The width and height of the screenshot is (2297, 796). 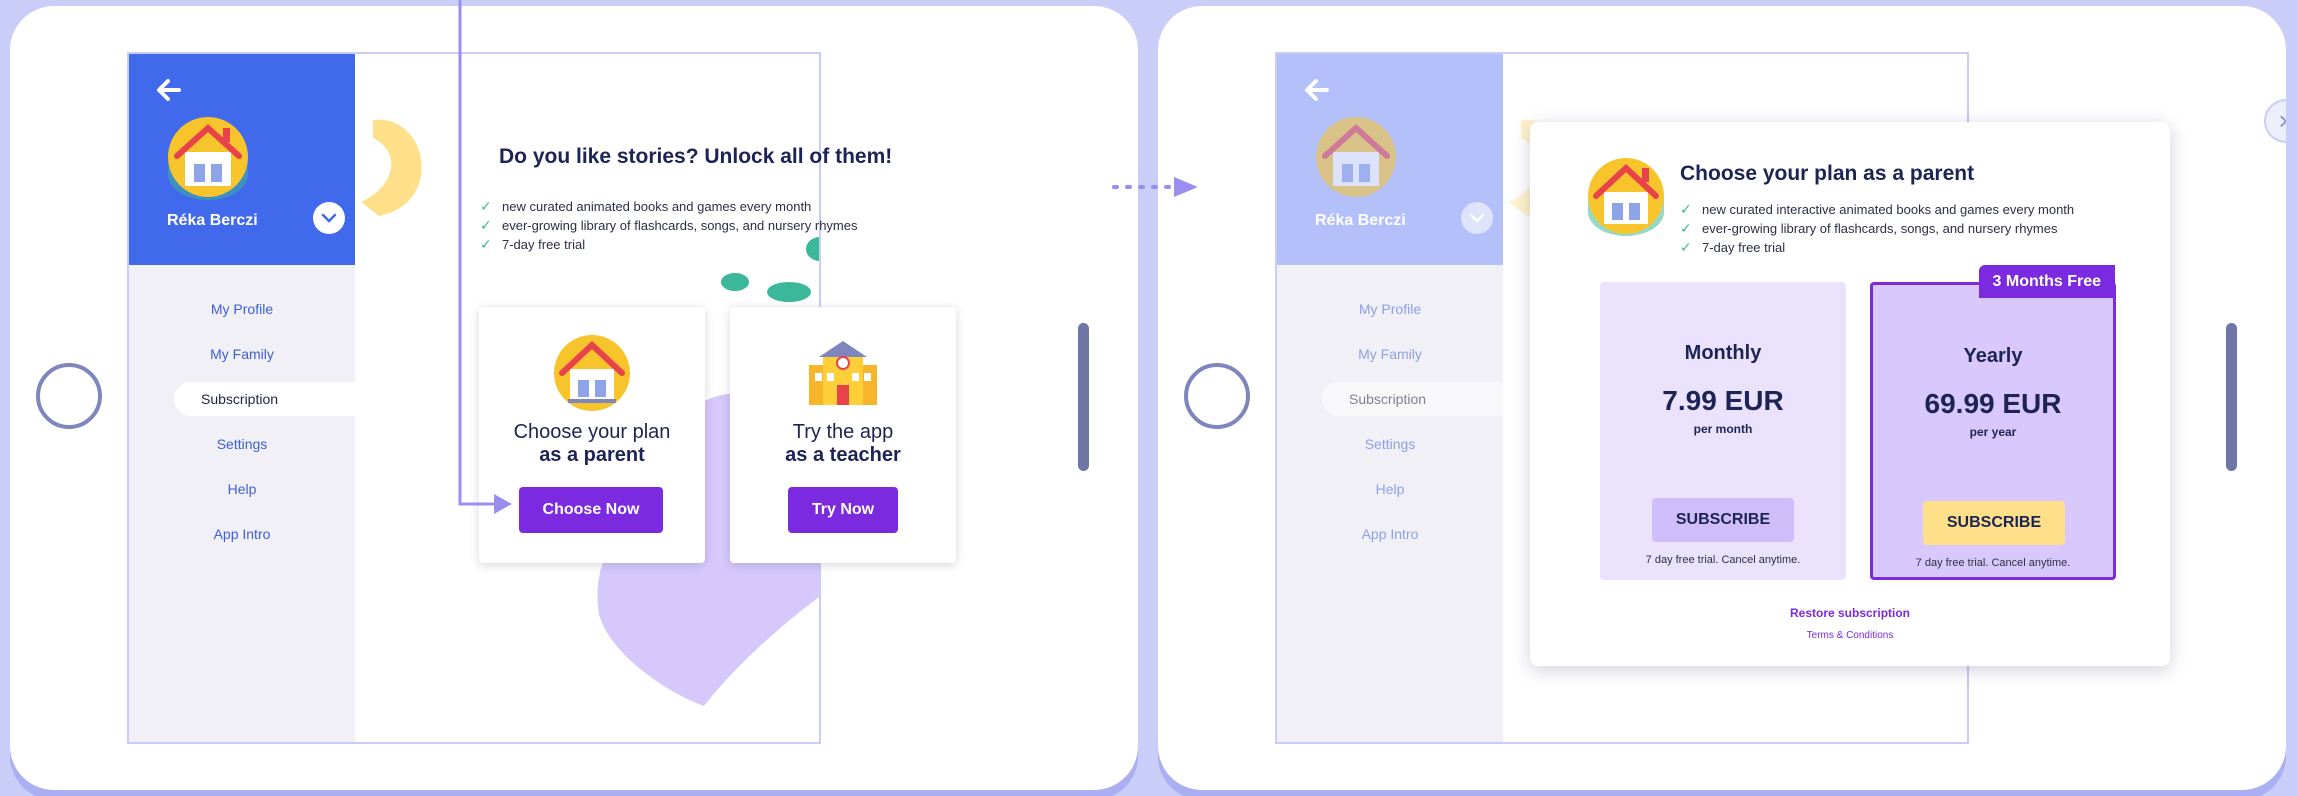 I want to click on teacher-card: Try the app as a teacher Try Now, so click(x=843, y=435).